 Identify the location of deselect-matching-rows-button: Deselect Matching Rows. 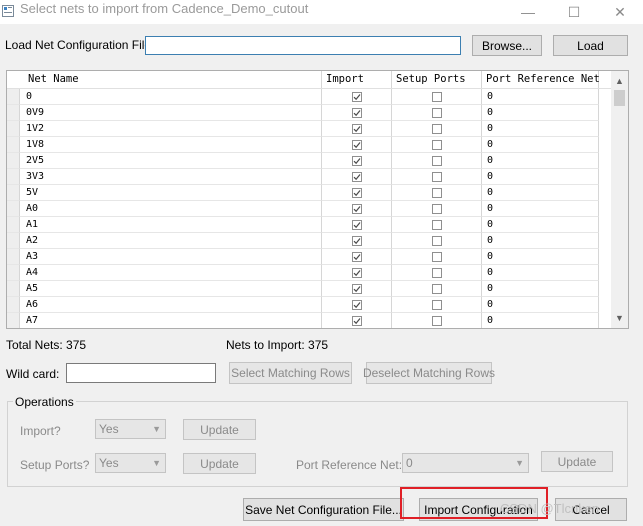
(429, 373).